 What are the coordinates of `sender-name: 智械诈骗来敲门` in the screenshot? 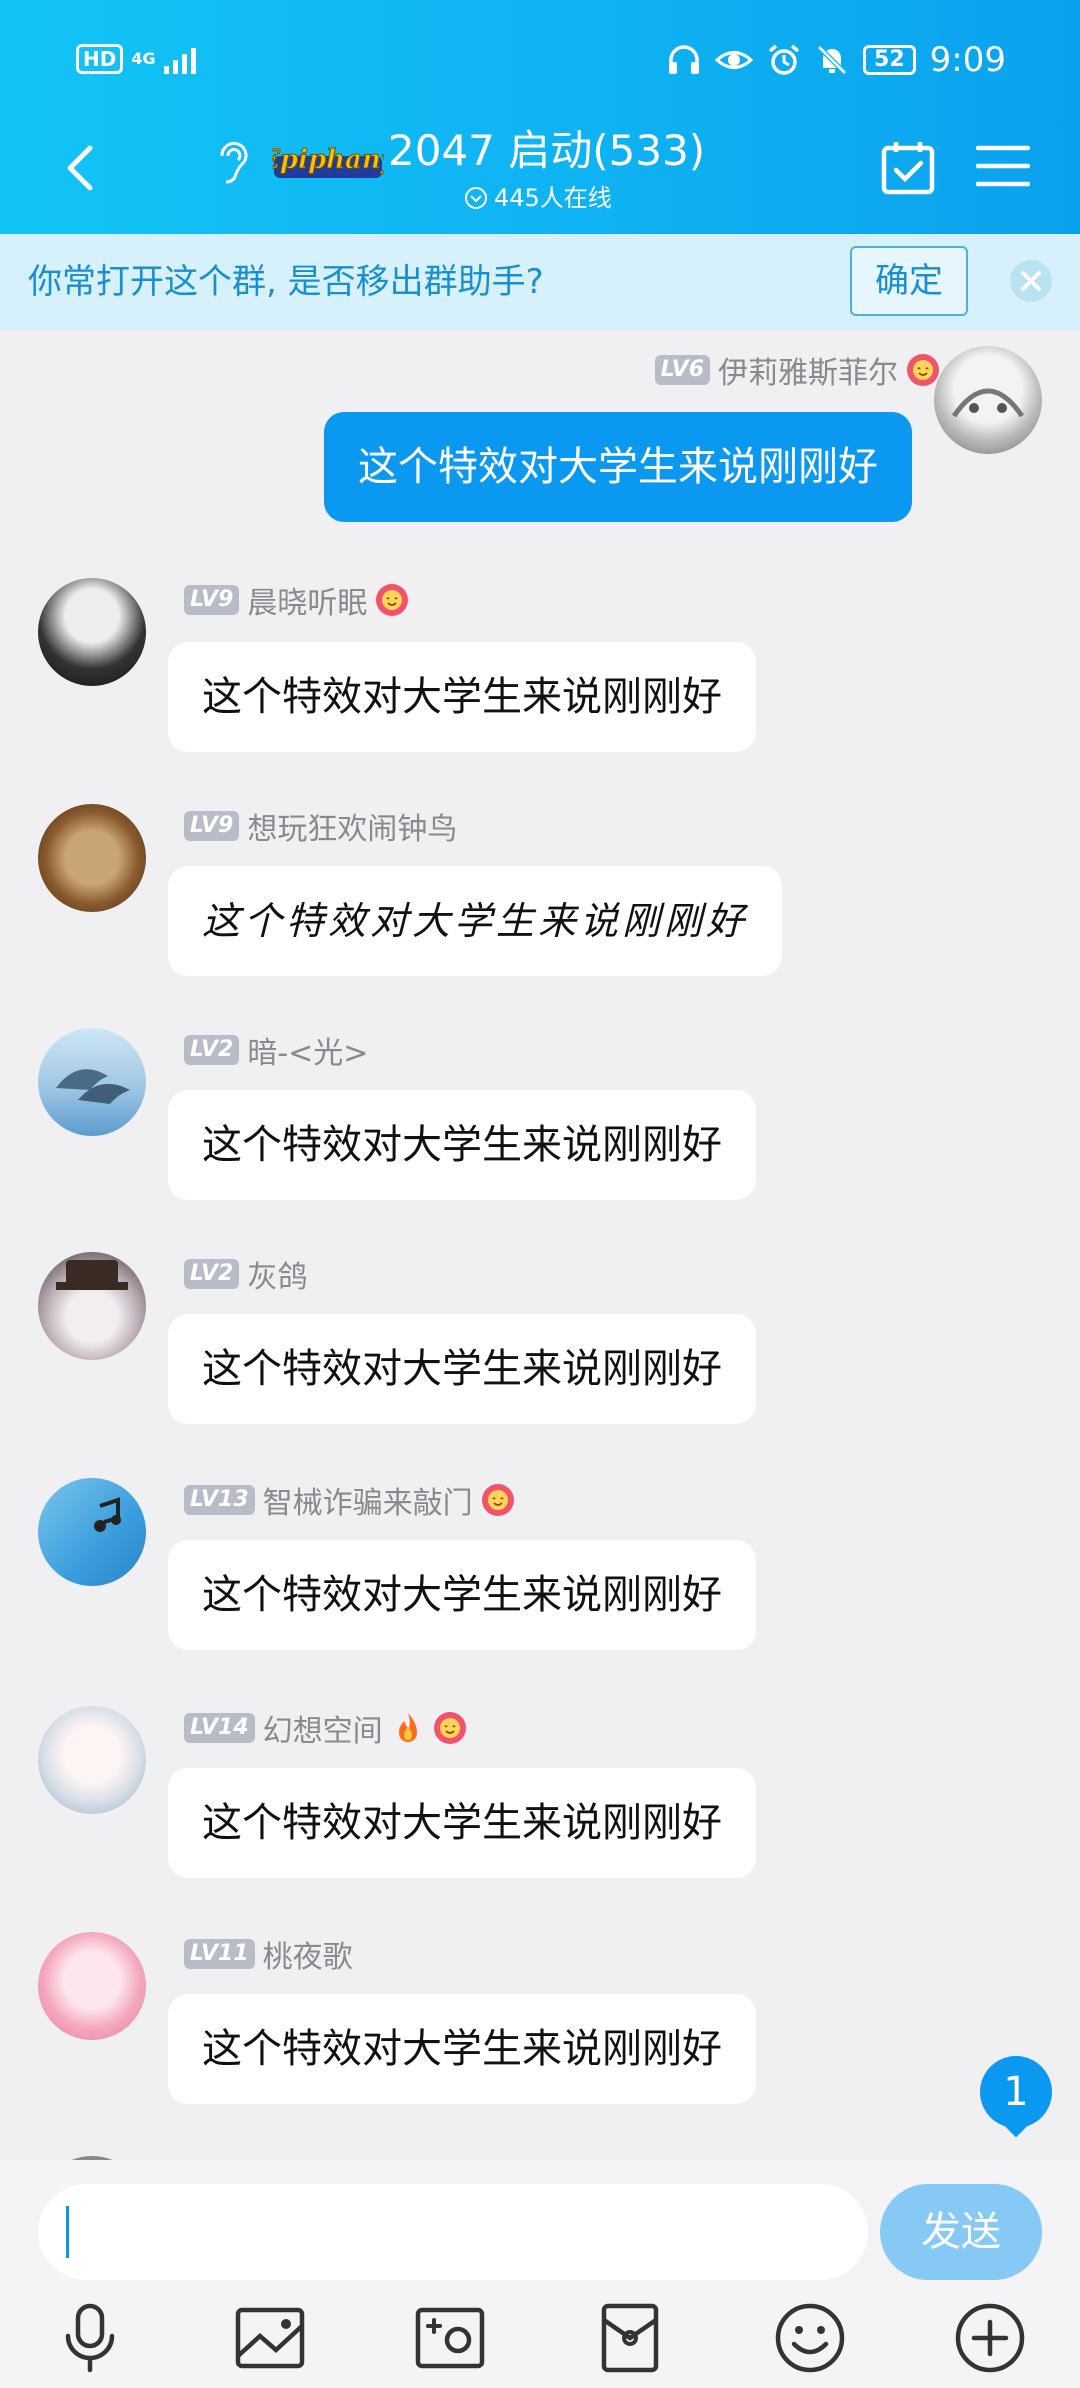 It's located at (368, 1500).